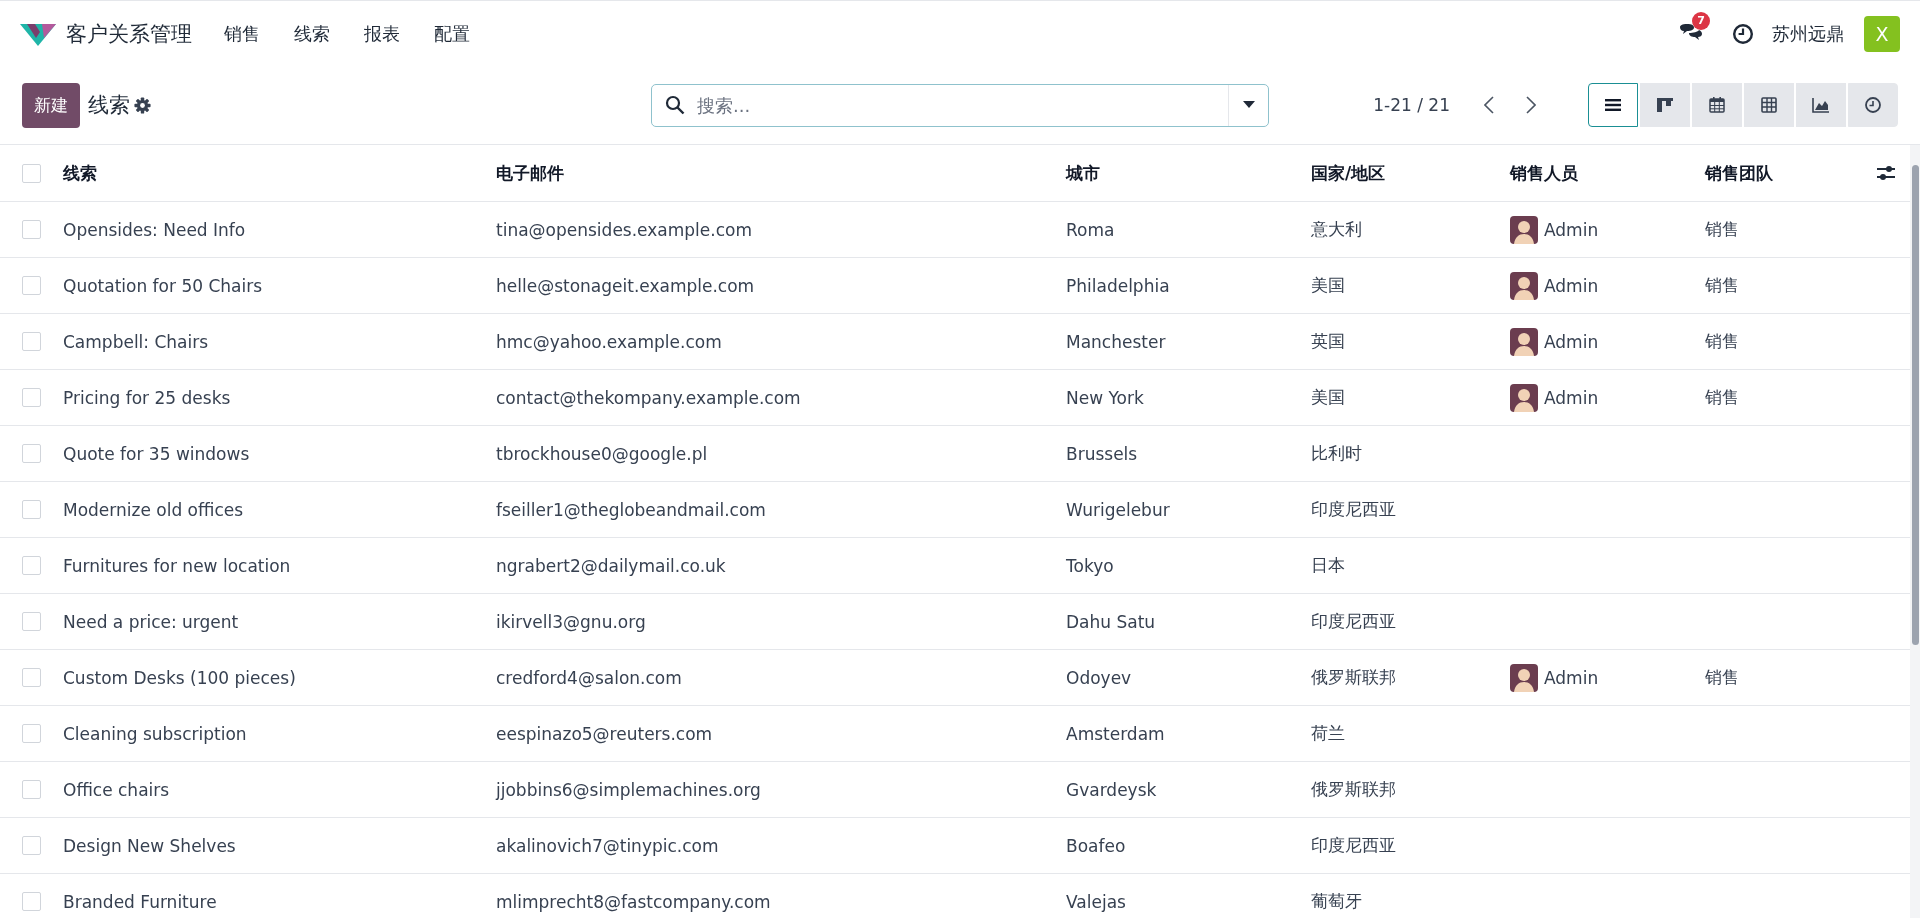  I want to click on new-button: 新建, so click(51, 105).